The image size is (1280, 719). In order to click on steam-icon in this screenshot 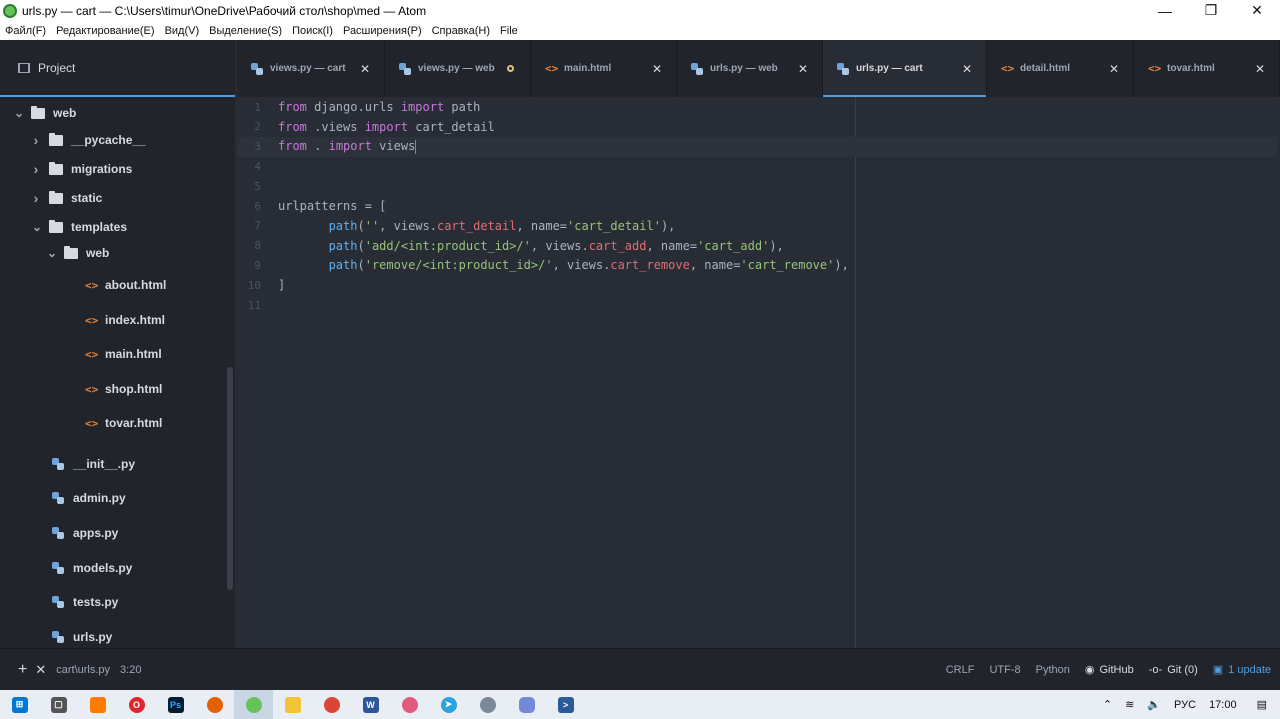, I will do `click(487, 704)`.